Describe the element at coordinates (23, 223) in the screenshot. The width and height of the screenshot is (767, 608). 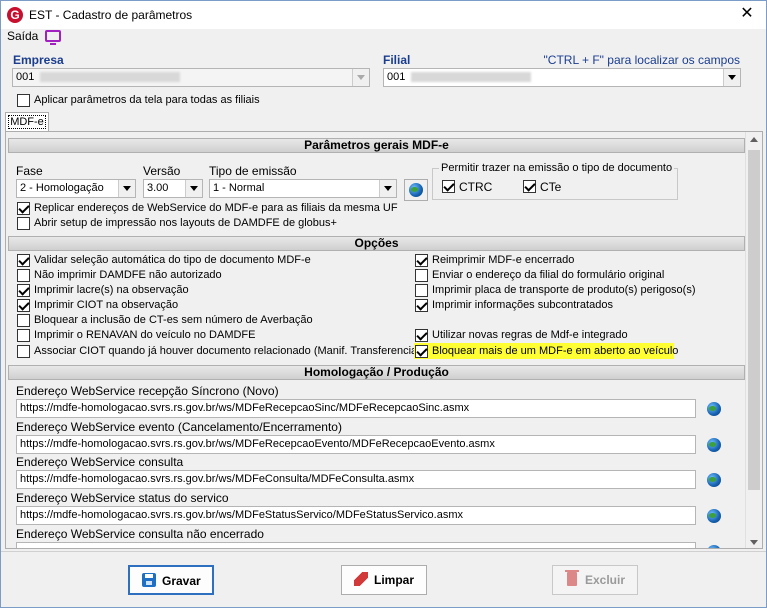
I see `abrir-setup-checkbox` at that location.